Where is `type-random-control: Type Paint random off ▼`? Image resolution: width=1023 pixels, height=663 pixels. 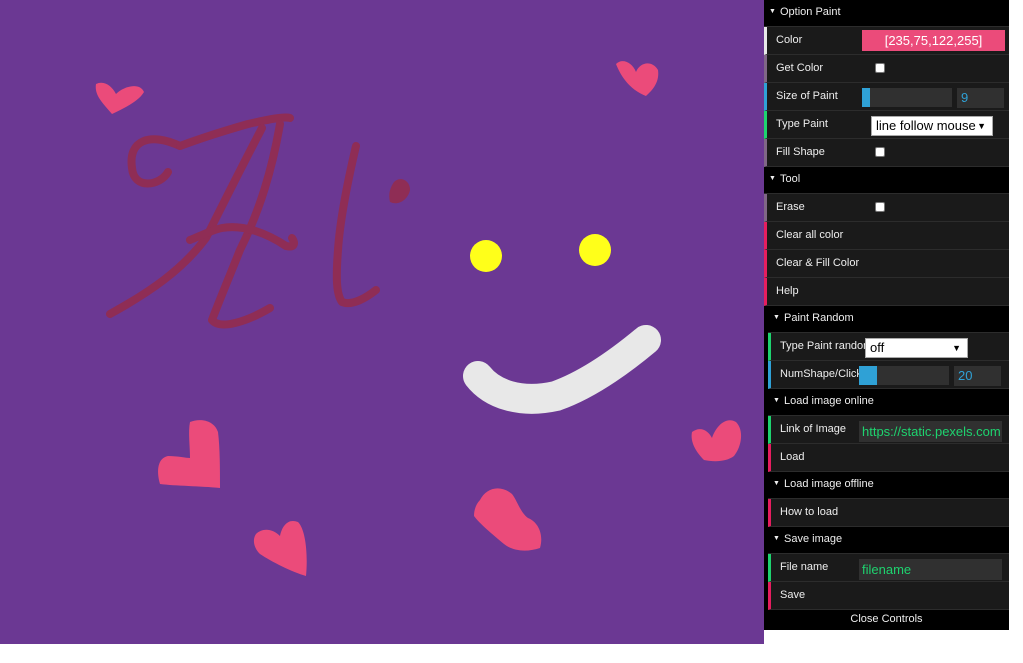 type-random-control: Type Paint random off ▼ is located at coordinates (888, 347).